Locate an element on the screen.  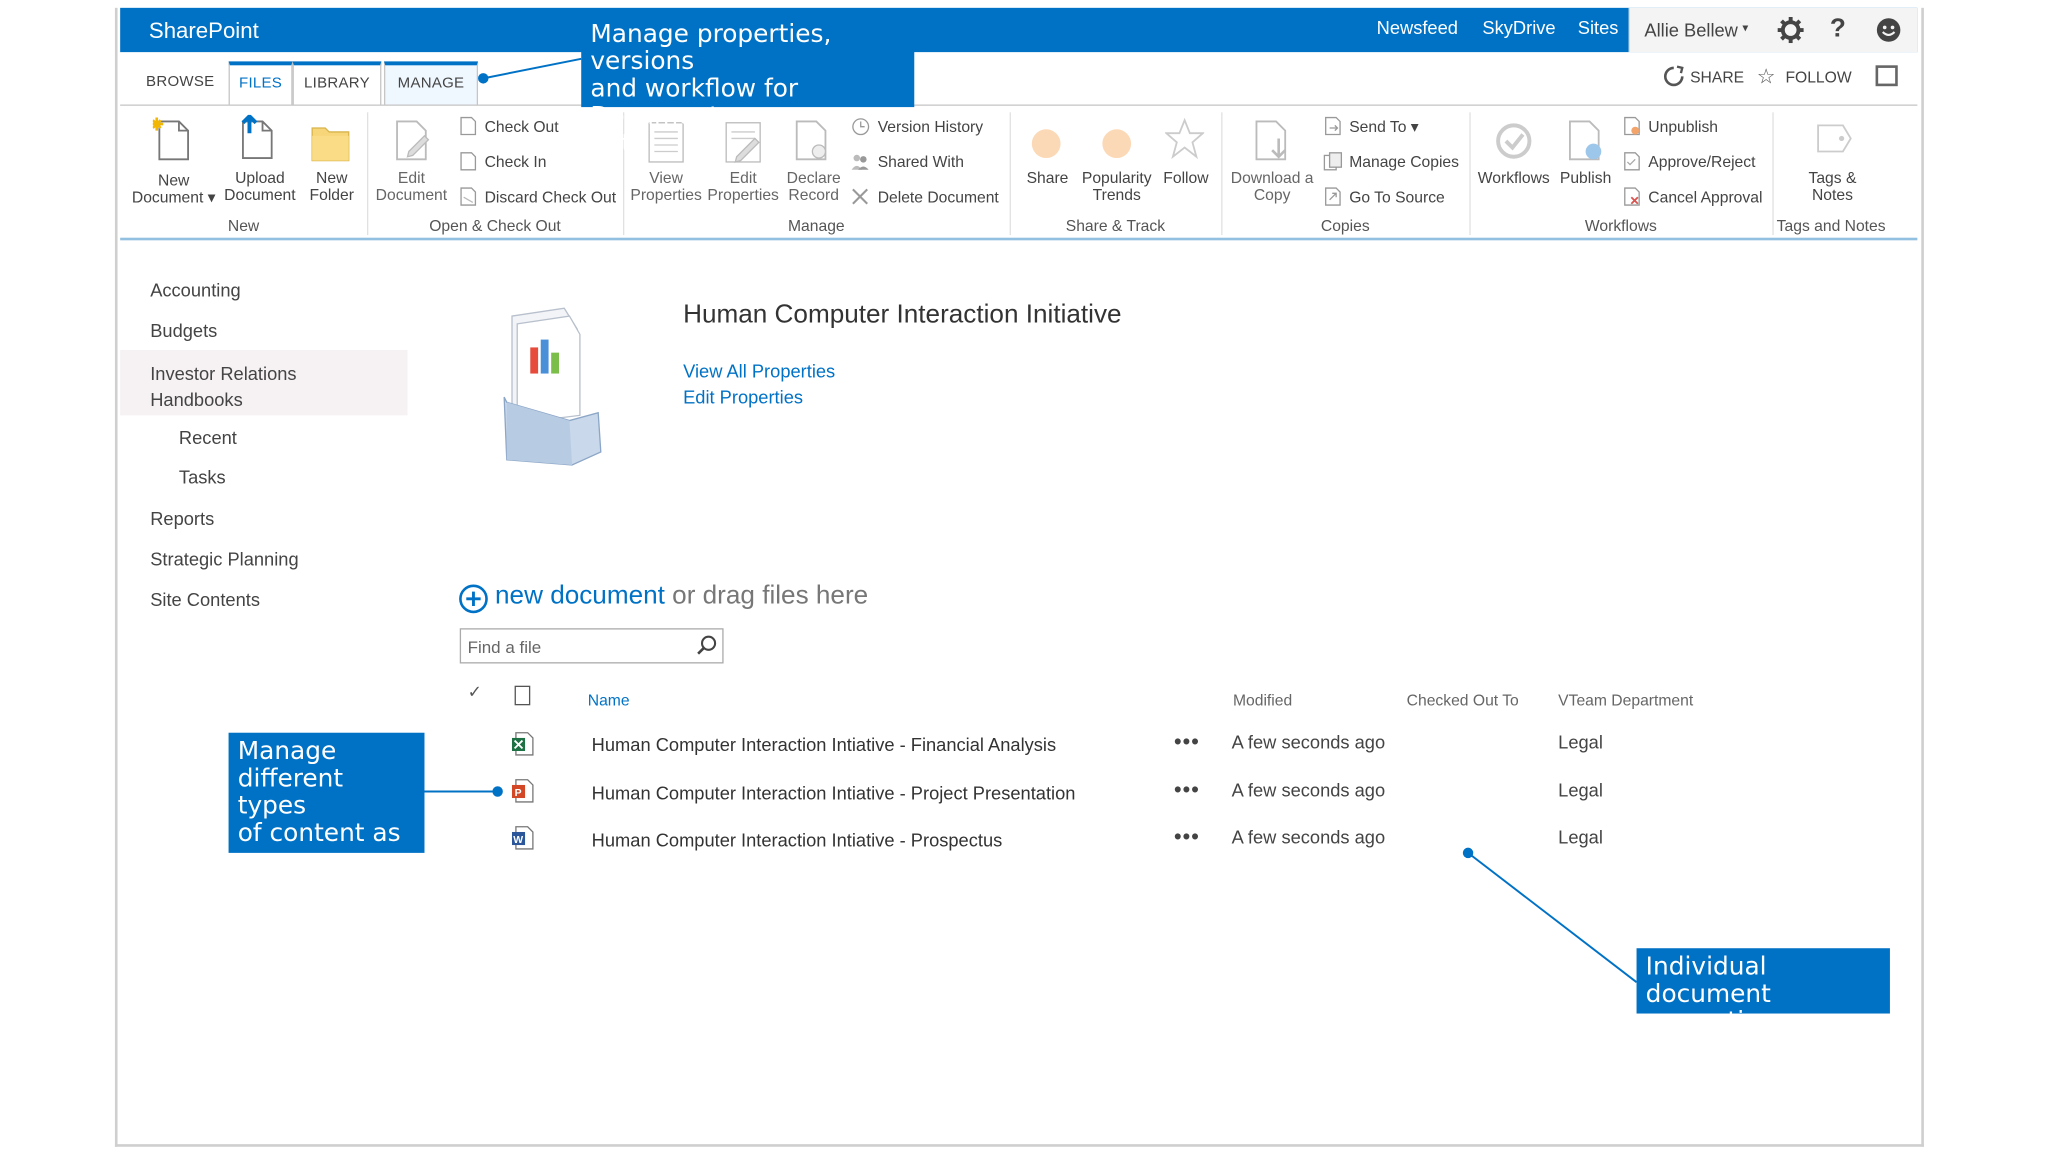
share-button: SHARE is located at coordinates (1717, 77).